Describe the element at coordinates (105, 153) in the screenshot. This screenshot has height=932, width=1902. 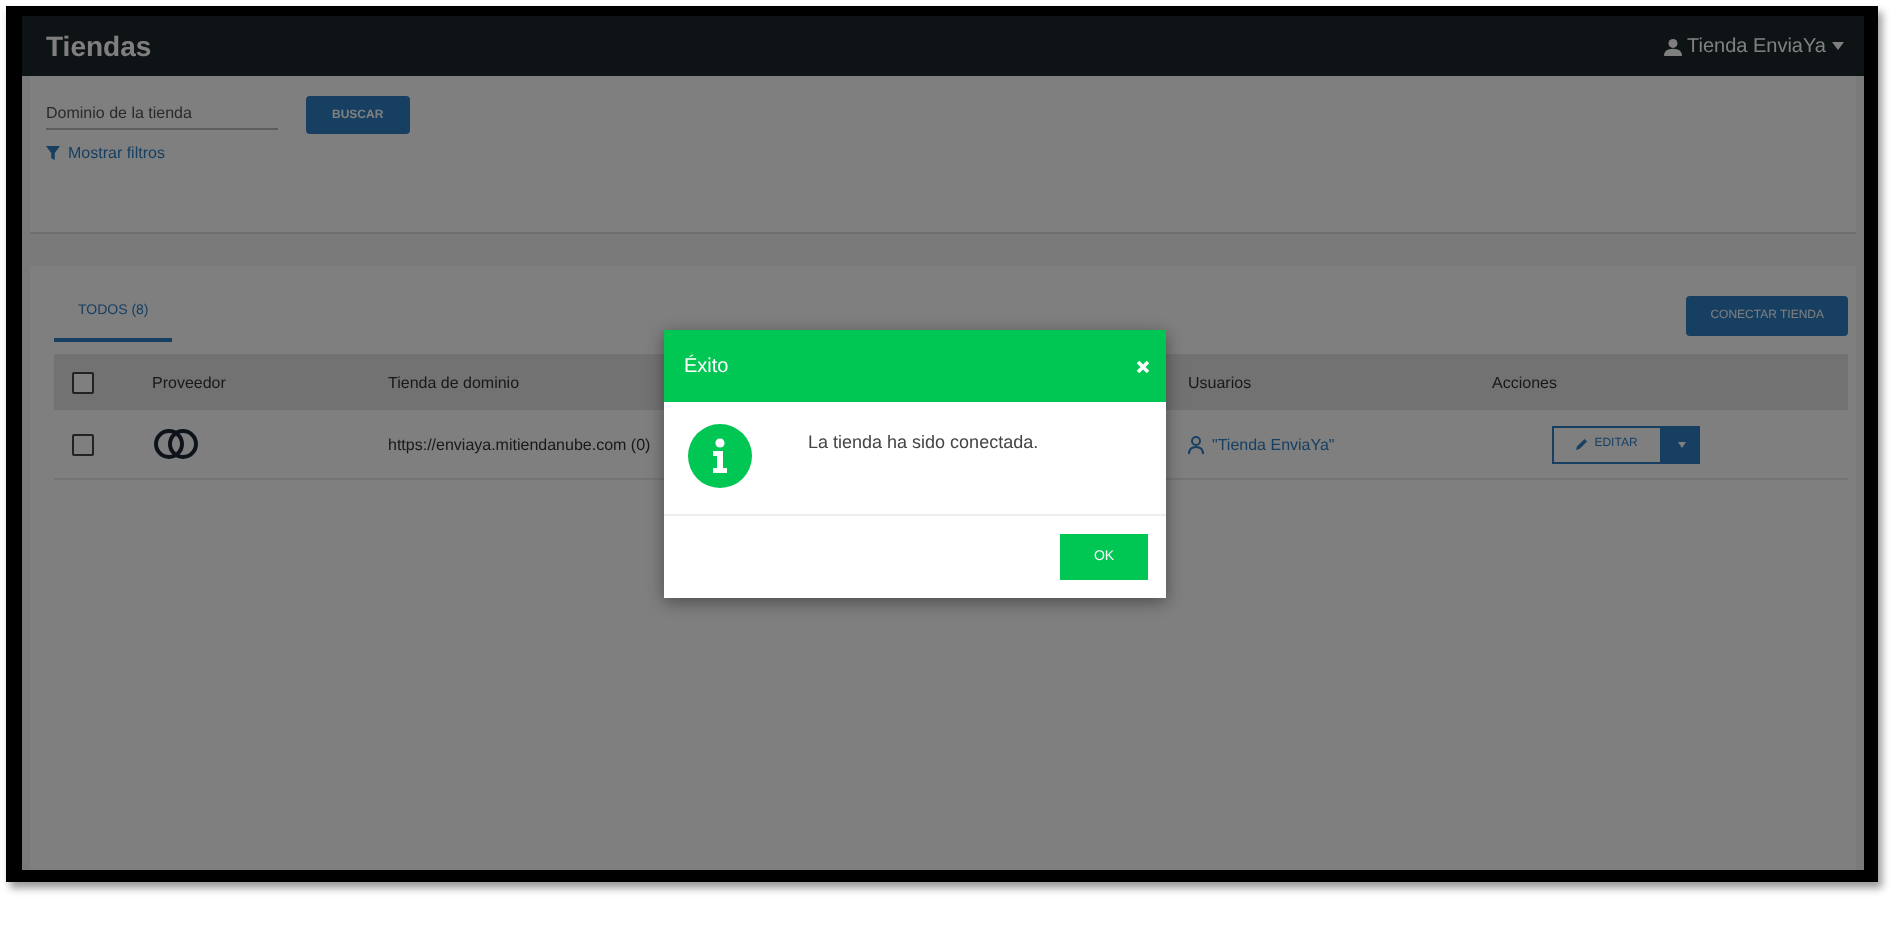
I see `show-filters-link: Mostrar filtros` at that location.